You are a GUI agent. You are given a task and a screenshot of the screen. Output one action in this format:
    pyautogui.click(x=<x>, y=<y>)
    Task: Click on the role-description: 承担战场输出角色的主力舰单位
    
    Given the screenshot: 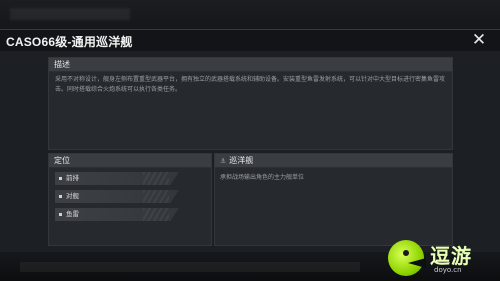 What is the action you would take?
    pyautogui.click(x=262, y=177)
    